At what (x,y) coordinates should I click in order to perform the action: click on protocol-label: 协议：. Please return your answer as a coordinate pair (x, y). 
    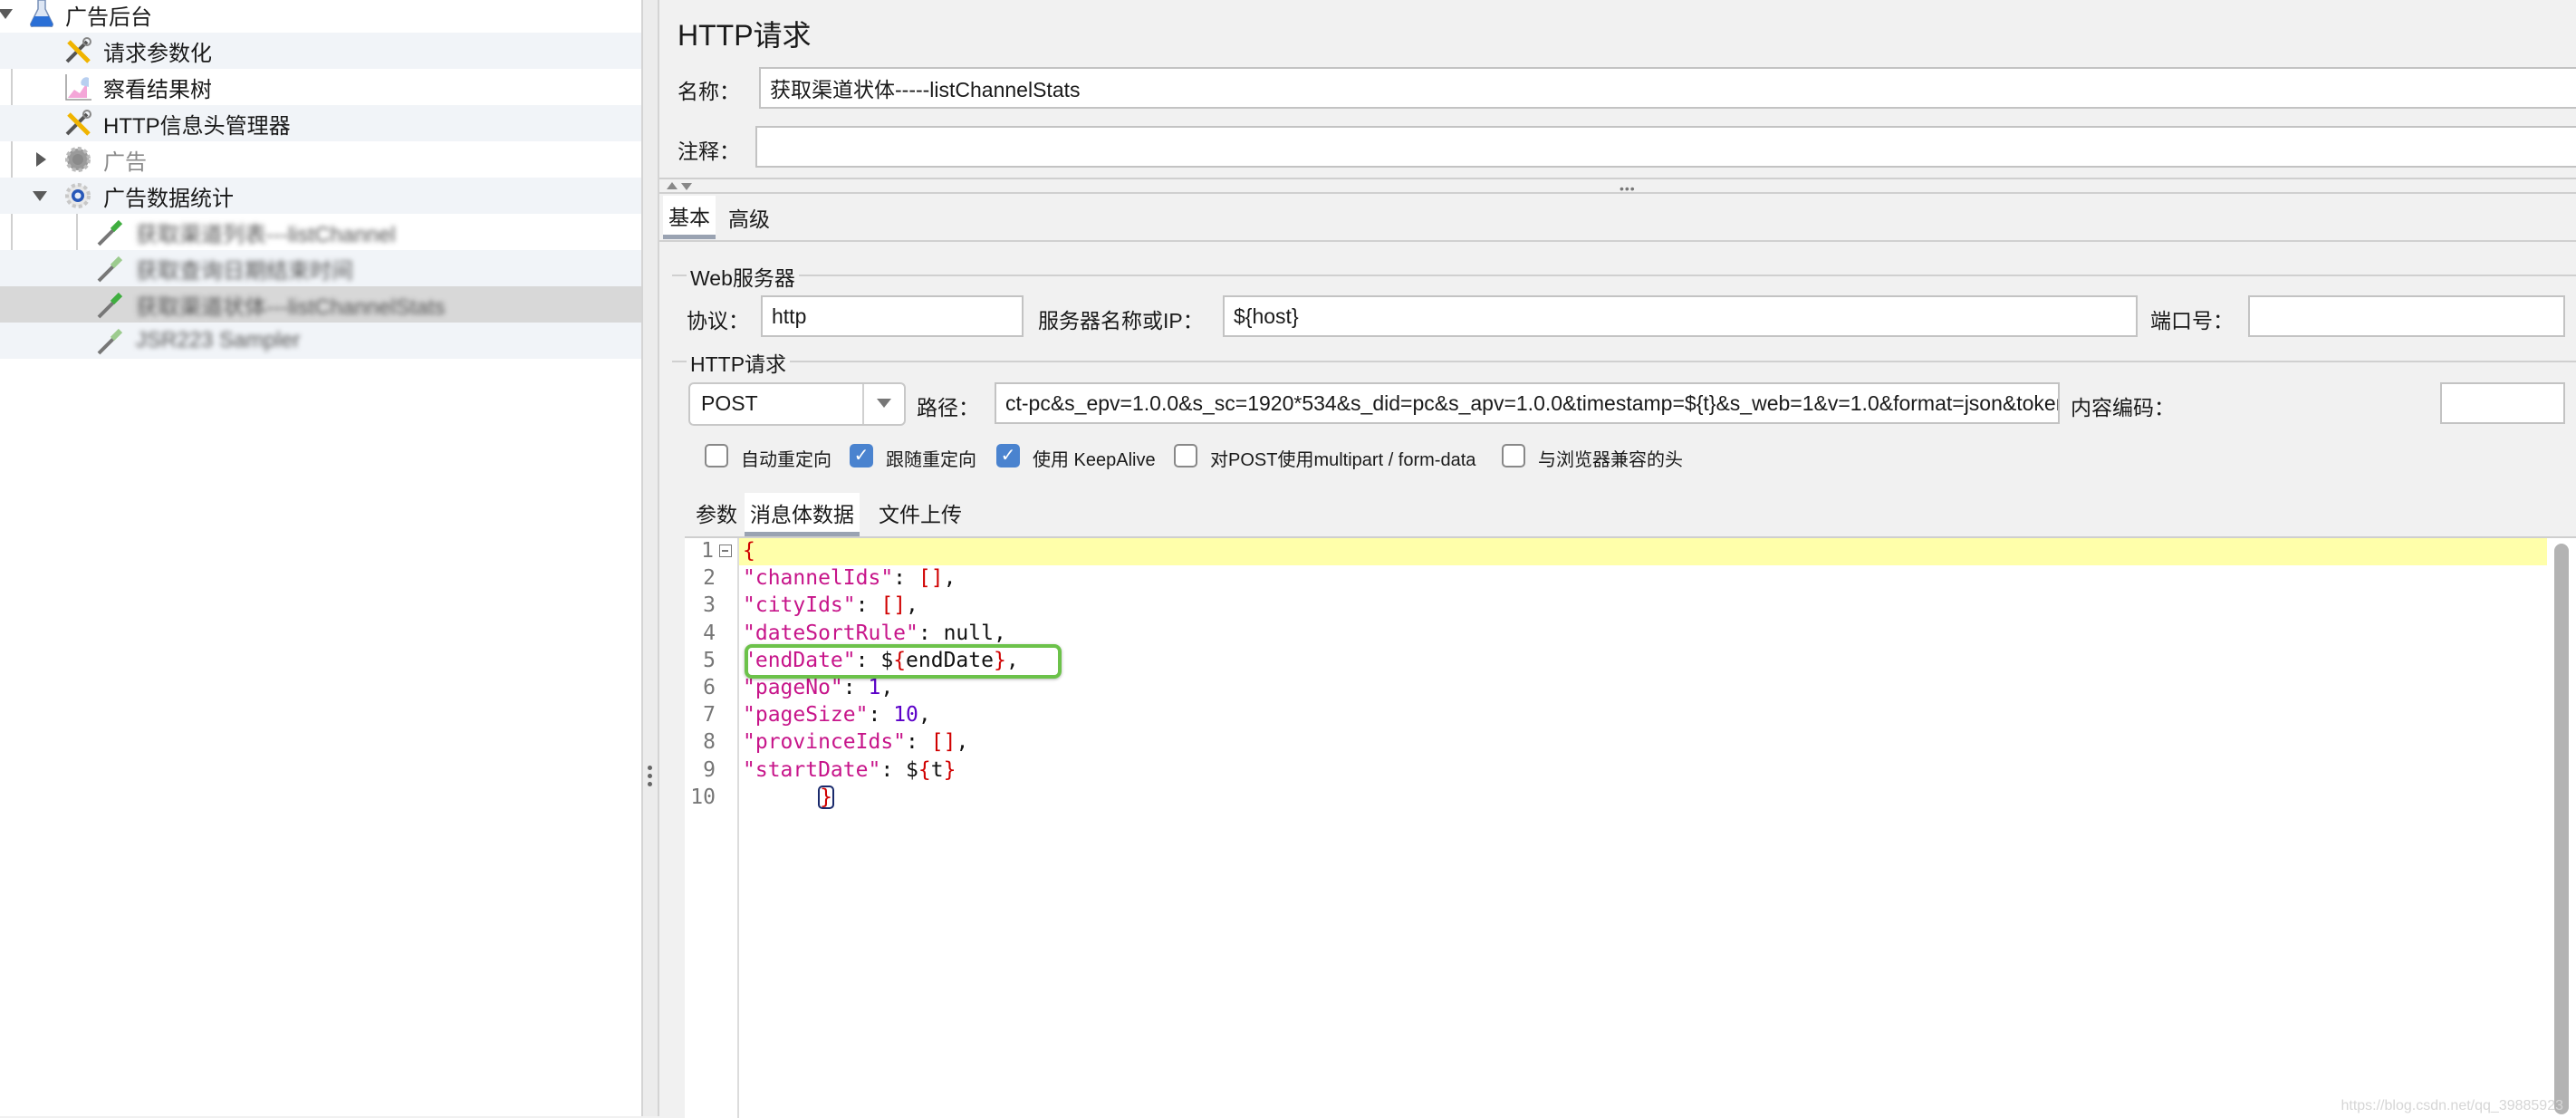
    Looking at the image, I should click on (718, 321).